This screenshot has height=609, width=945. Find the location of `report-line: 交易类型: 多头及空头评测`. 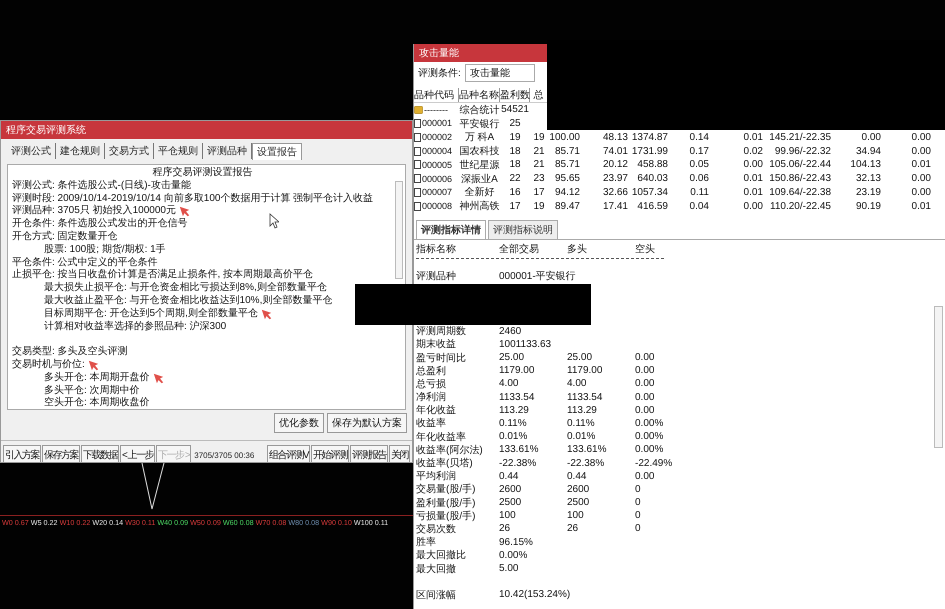

report-line: 交易类型: 多头及空头评测 is located at coordinates (70, 352).